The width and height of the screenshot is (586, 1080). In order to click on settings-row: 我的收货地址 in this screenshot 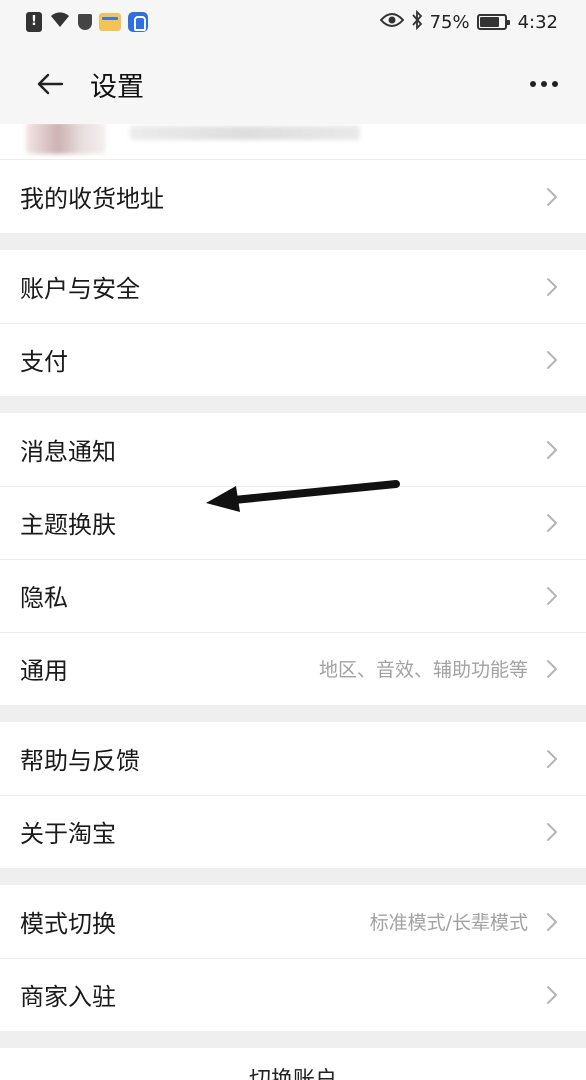, I will do `click(293, 196)`.